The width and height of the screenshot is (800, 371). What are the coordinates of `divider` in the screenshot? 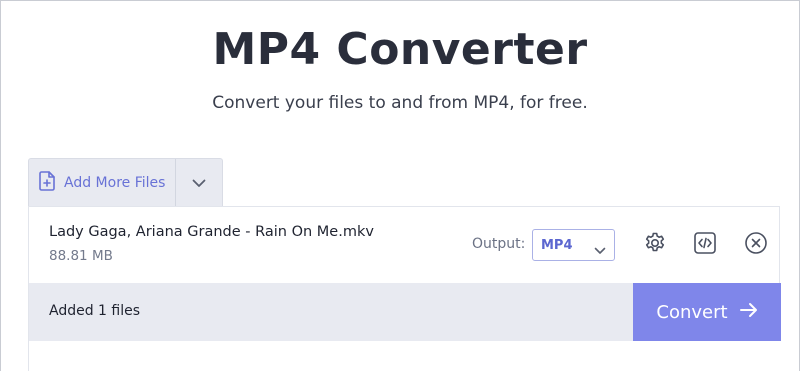 It's located at (28, 356).